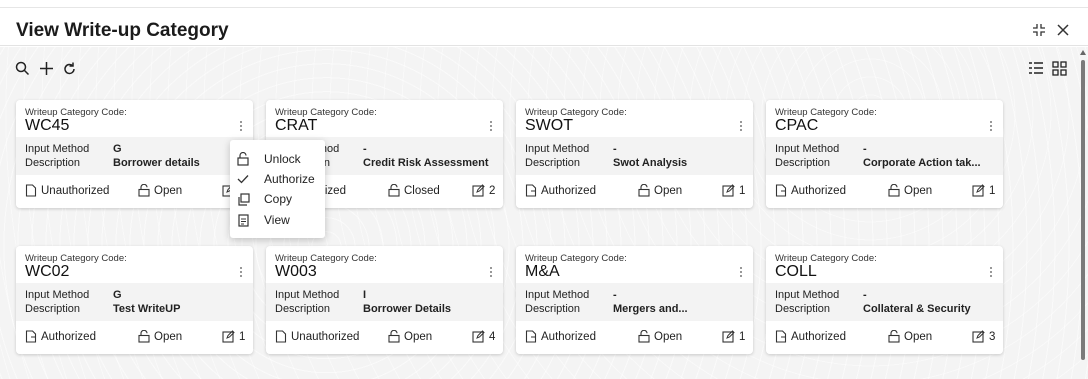 The width and height of the screenshot is (1088, 379). Describe the element at coordinates (797, 125) in the screenshot. I see `category-code: CPAC` at that location.